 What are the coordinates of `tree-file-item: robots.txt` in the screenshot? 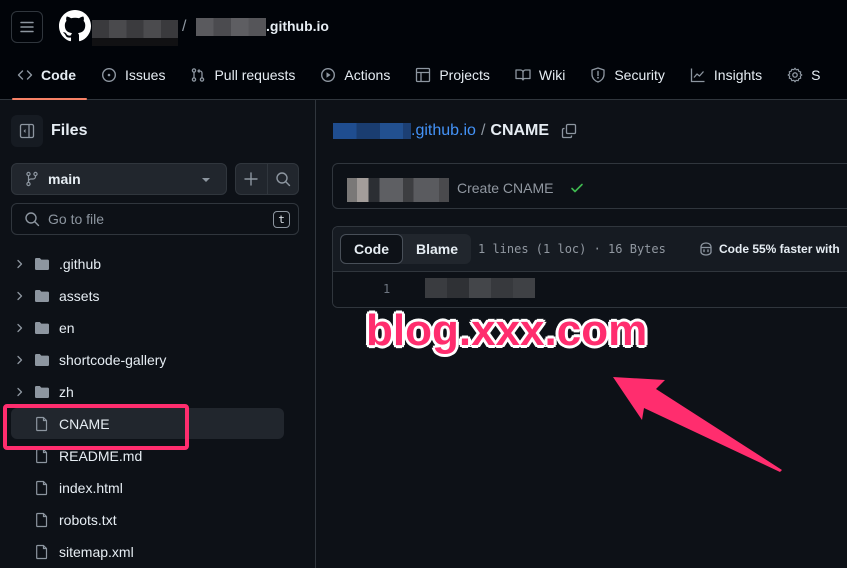 It's located at (158, 520).